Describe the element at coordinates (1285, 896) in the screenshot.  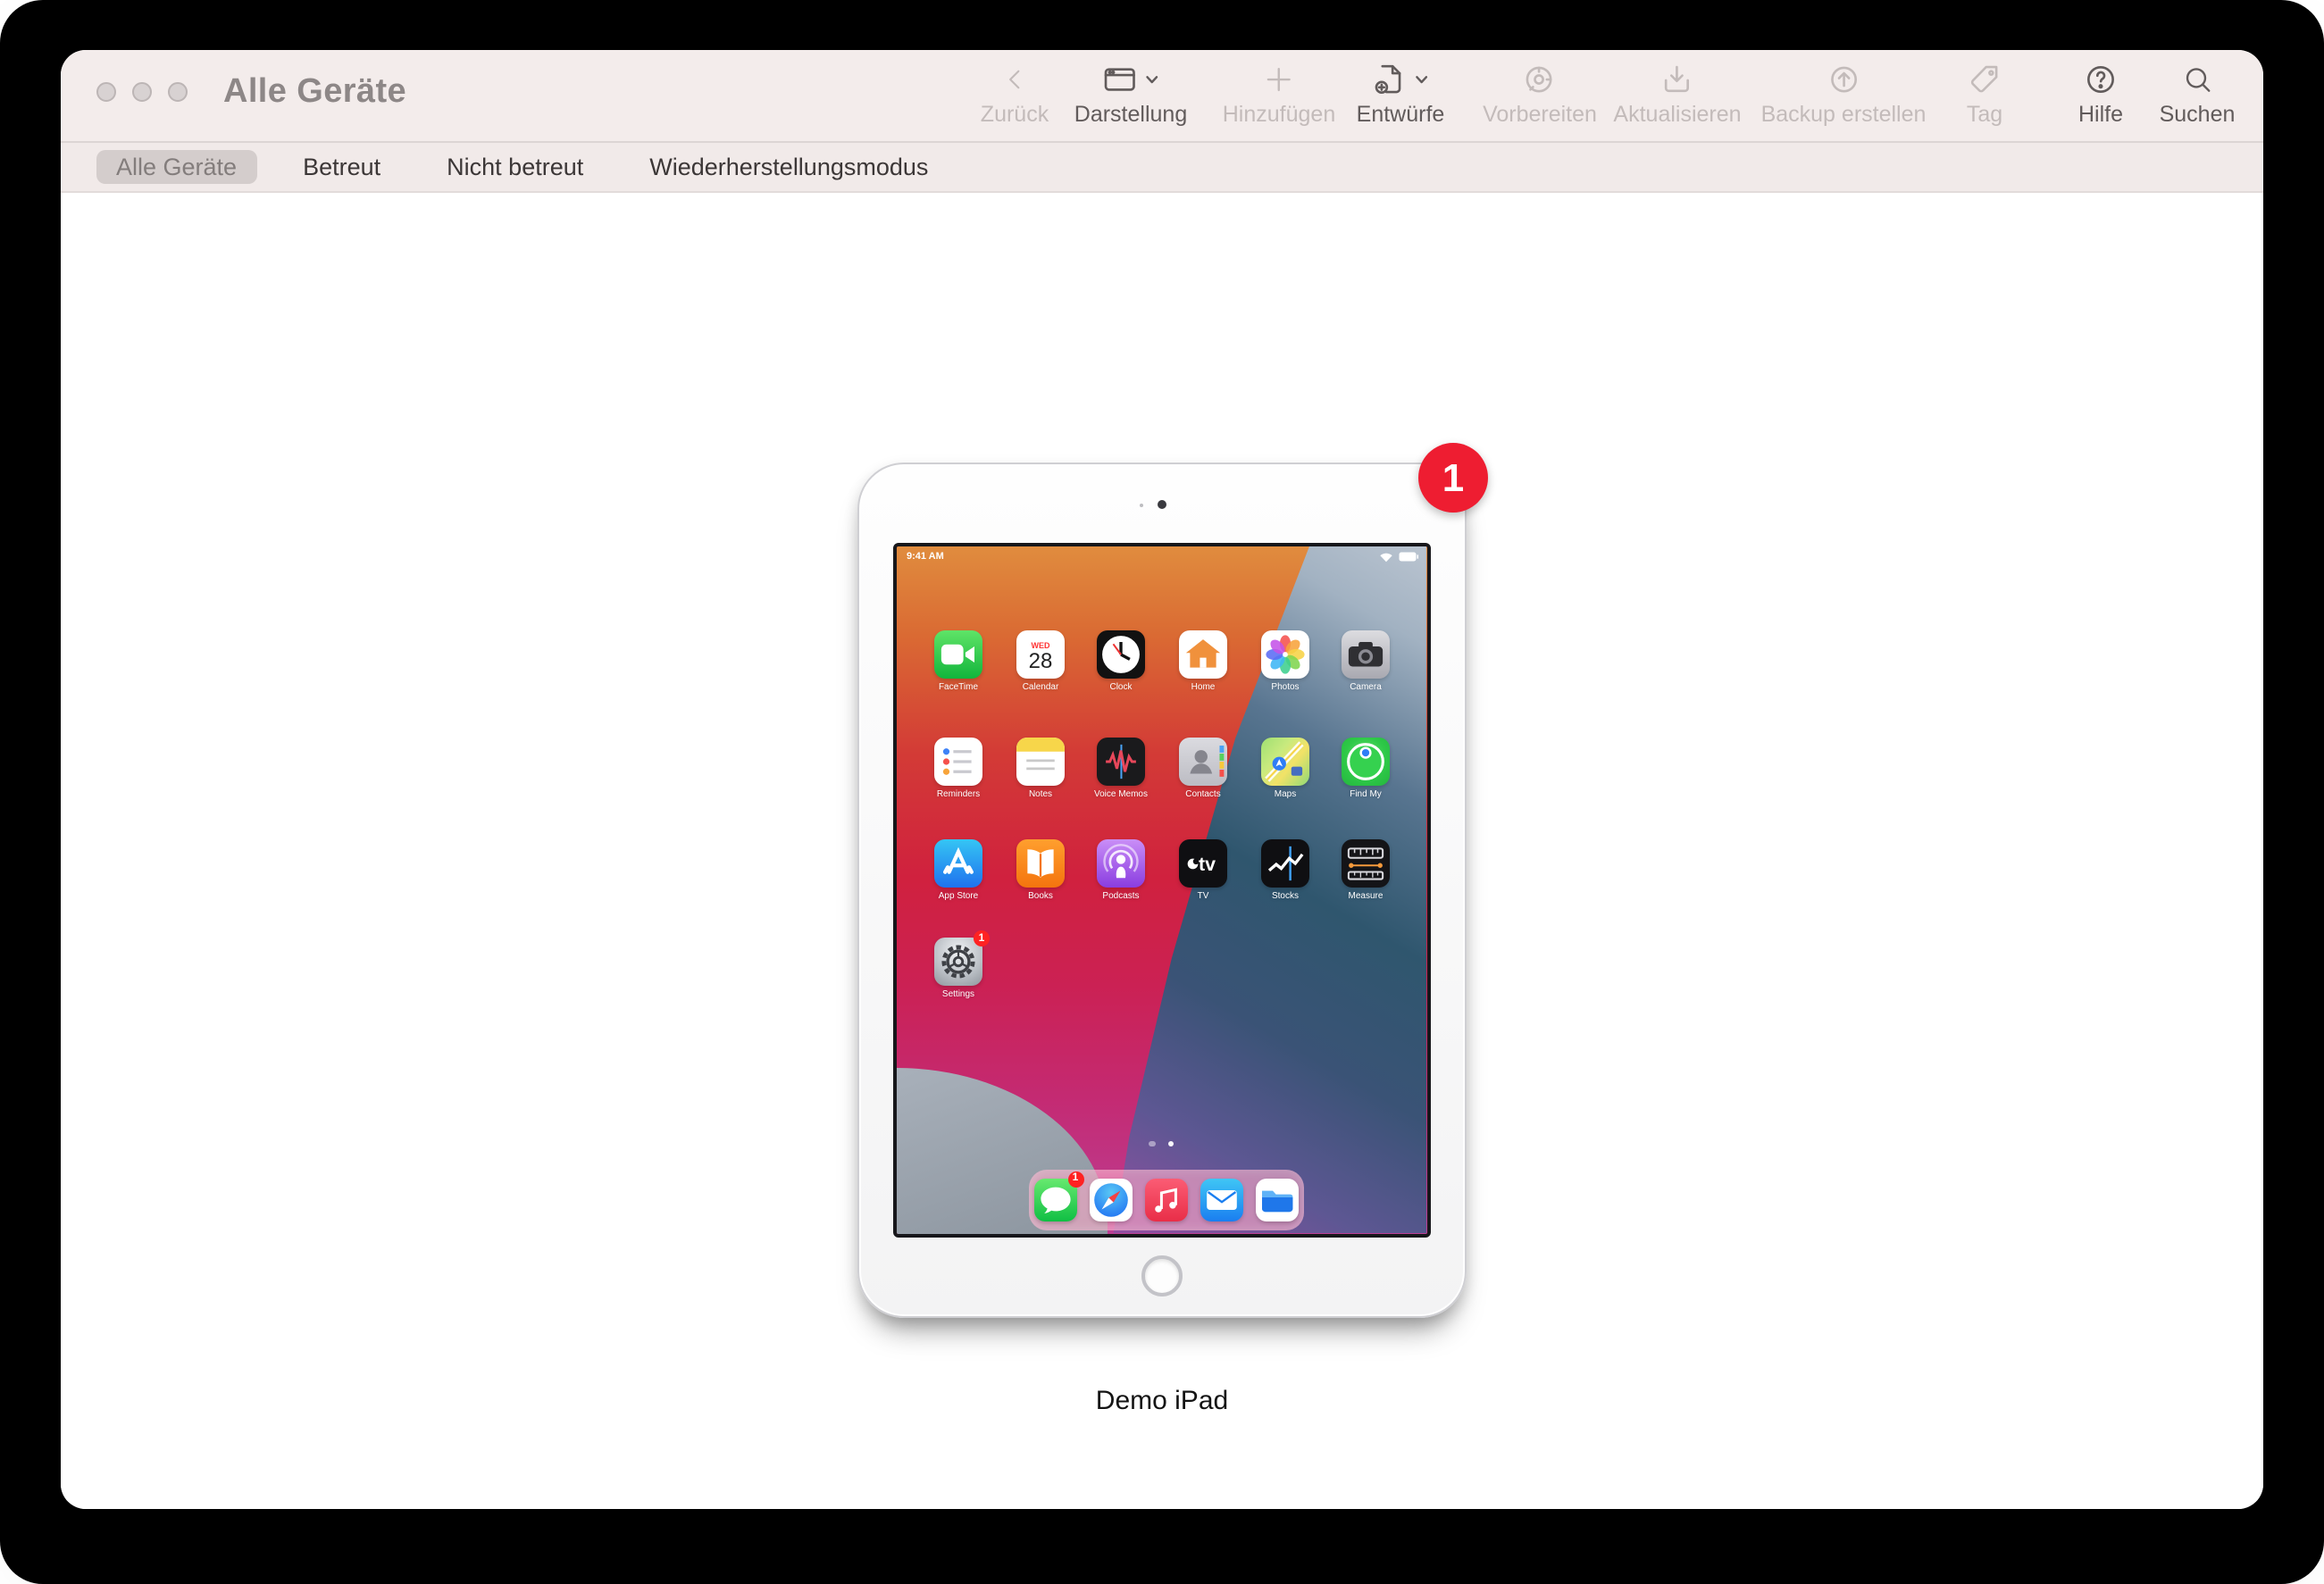
I see `app-label: Stocks` at that location.